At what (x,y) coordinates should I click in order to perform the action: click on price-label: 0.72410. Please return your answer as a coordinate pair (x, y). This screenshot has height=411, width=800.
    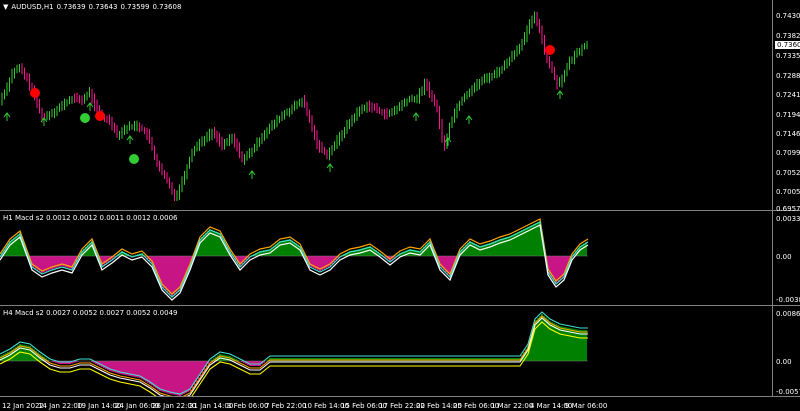
    Looking at the image, I should click on (788, 95).